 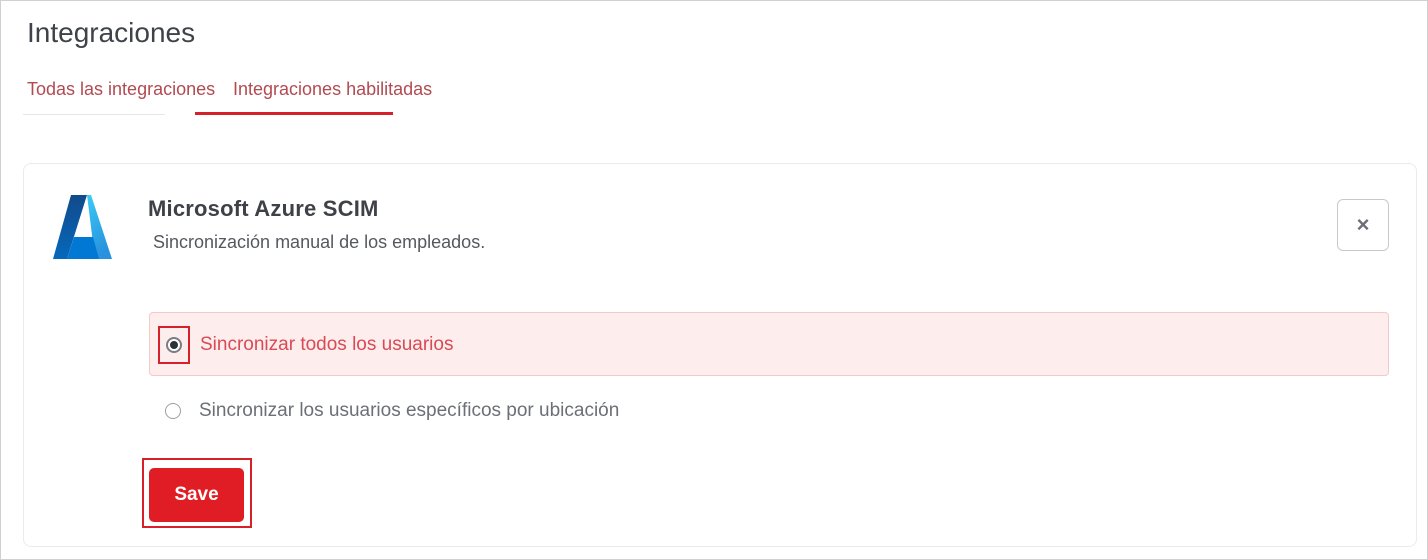 I want to click on page-title: Integraciones, so click(x=111, y=32).